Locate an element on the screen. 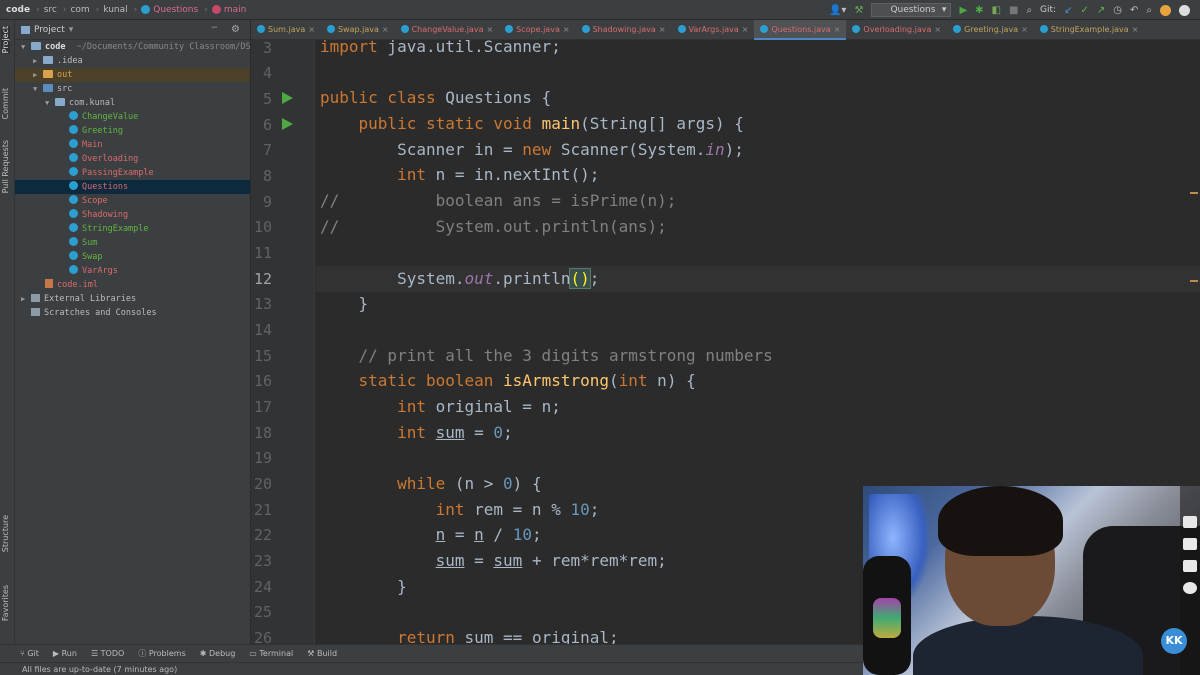 The height and width of the screenshot is (675, 1200). tree-class-sum: Sum is located at coordinates (132, 243).